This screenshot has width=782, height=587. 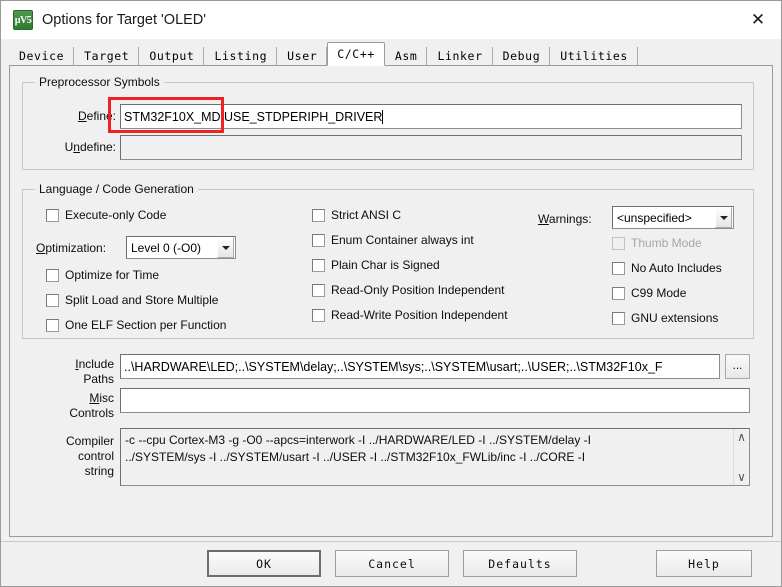 What do you see at coordinates (124, 20) in the screenshot?
I see `window-title: Options for Target 'OLED'` at bounding box center [124, 20].